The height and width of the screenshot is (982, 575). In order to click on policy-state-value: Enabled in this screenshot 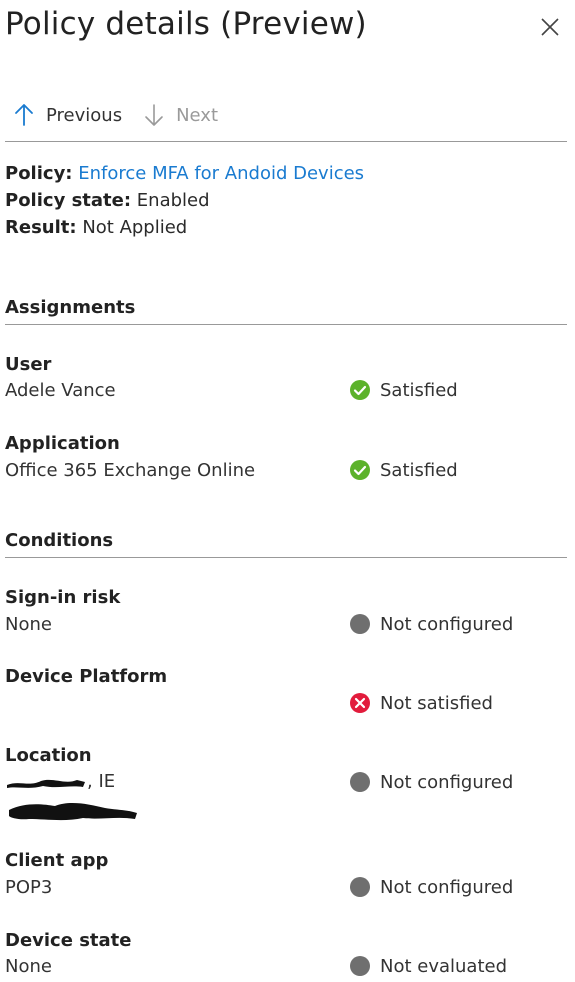, I will do `click(173, 200)`.